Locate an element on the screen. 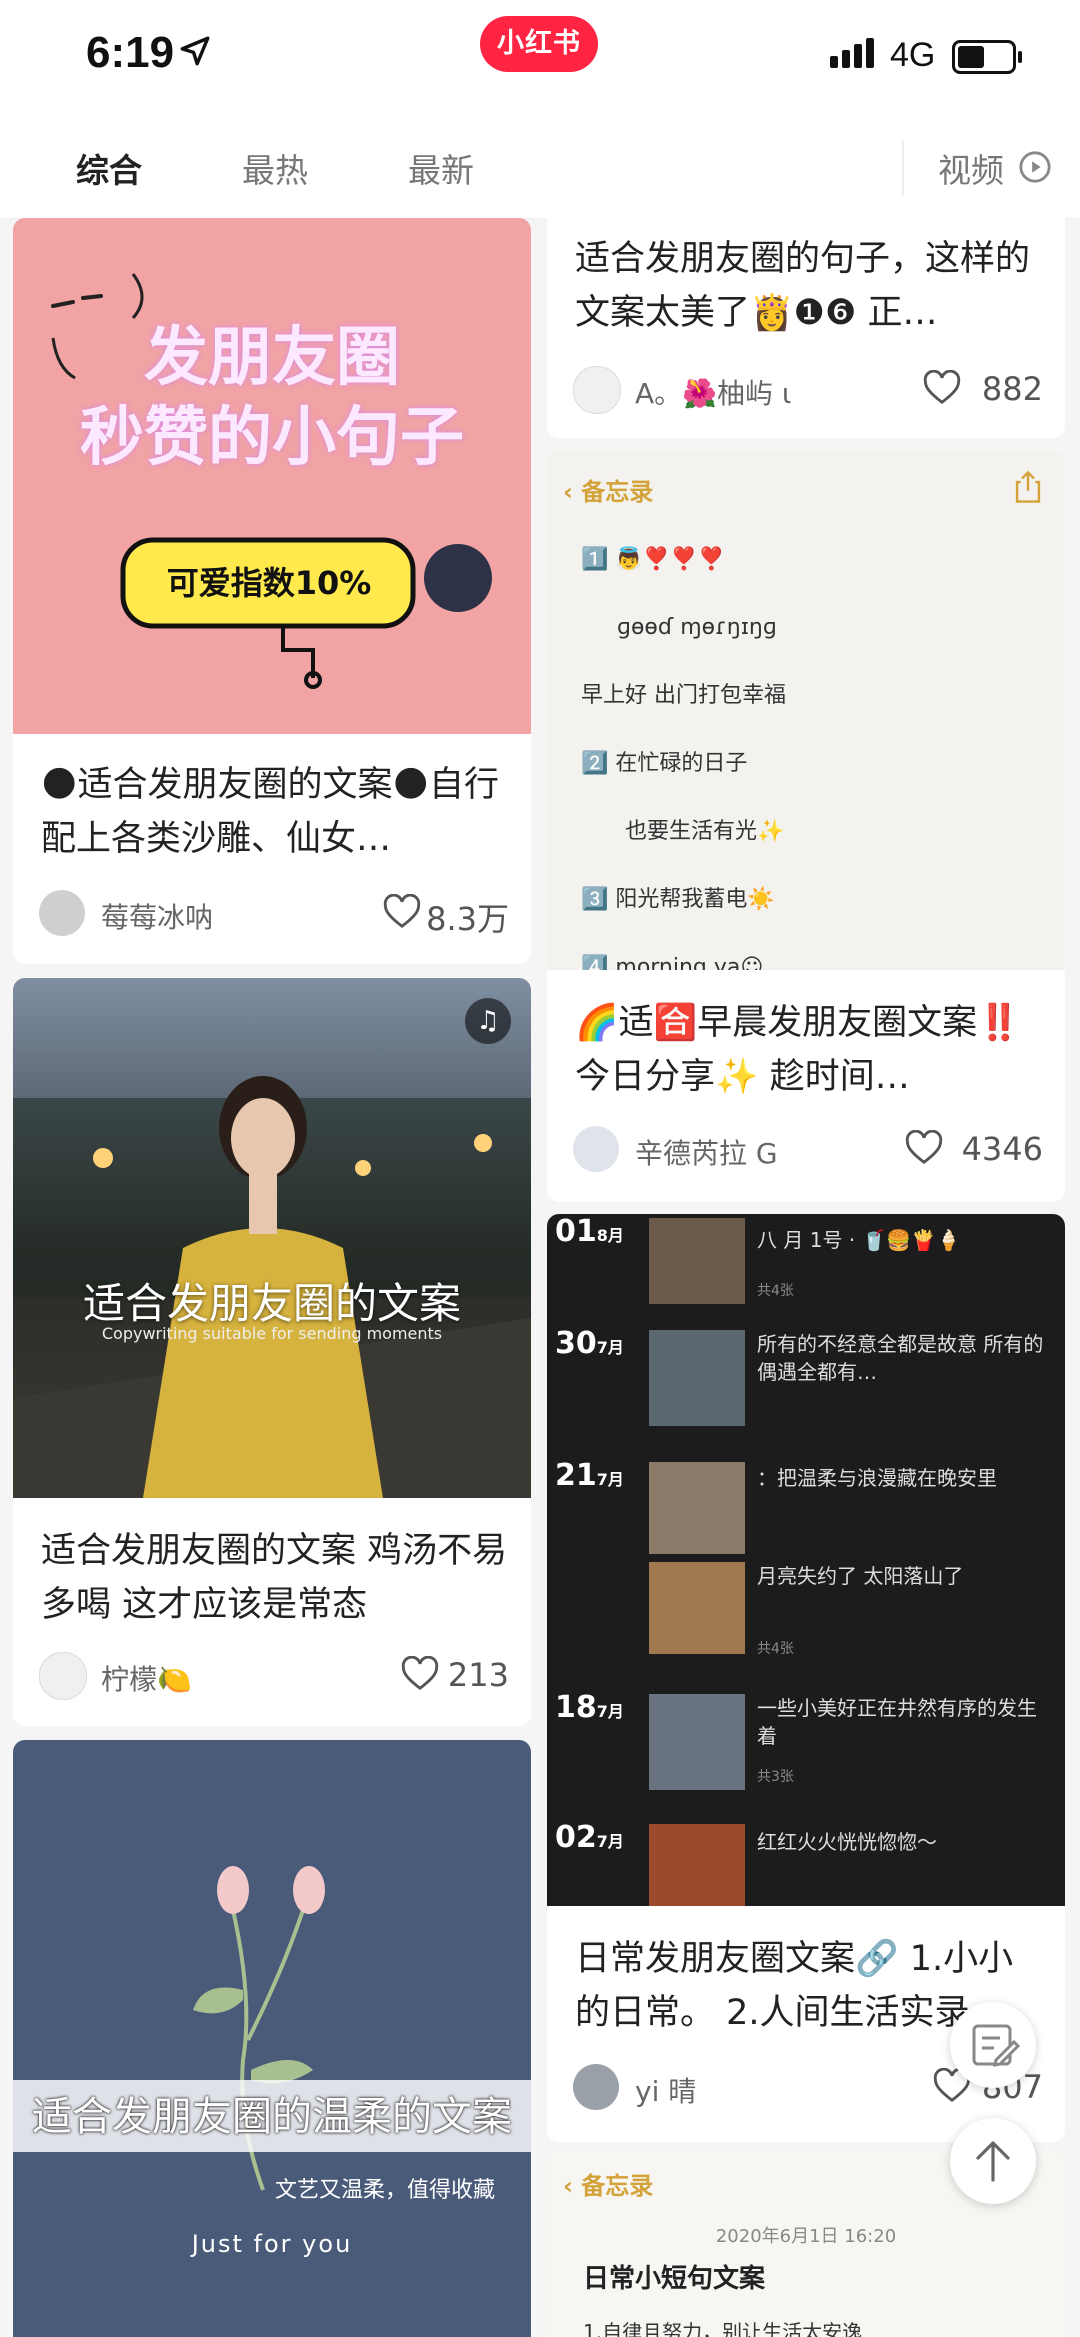 The height and width of the screenshot is (2337, 1080). cover-photo is located at coordinates (272, 1287).